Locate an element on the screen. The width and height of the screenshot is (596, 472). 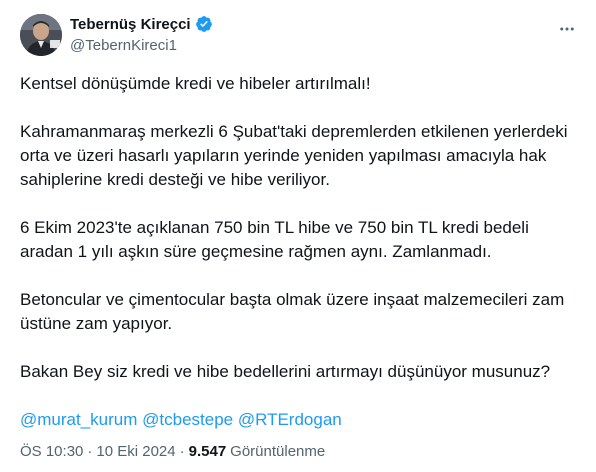
mention-link: @murat_kurum is located at coordinates (78, 419).